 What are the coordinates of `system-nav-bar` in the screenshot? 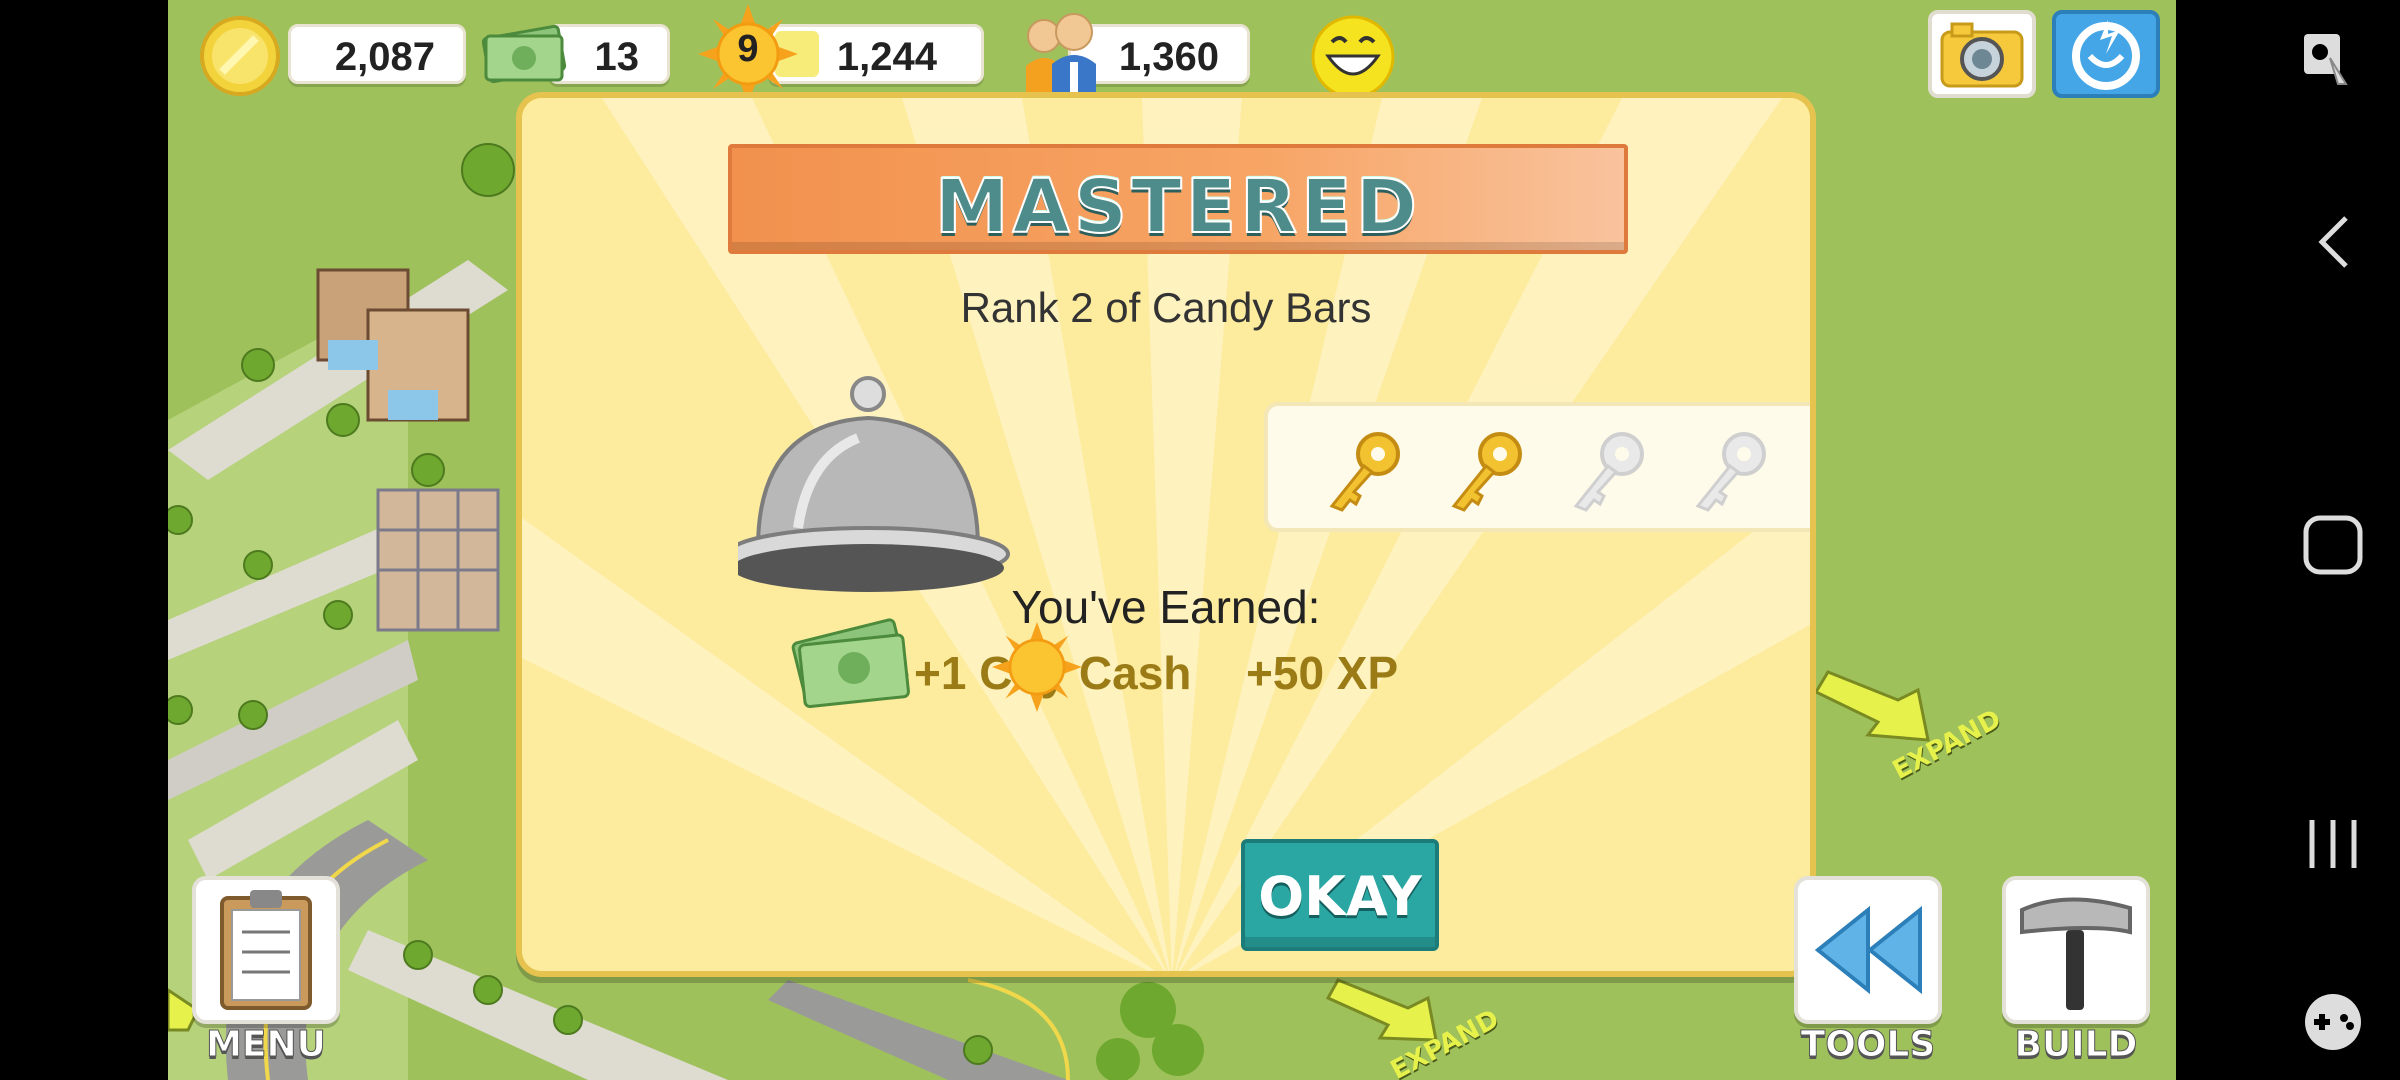 It's located at (2288, 540).